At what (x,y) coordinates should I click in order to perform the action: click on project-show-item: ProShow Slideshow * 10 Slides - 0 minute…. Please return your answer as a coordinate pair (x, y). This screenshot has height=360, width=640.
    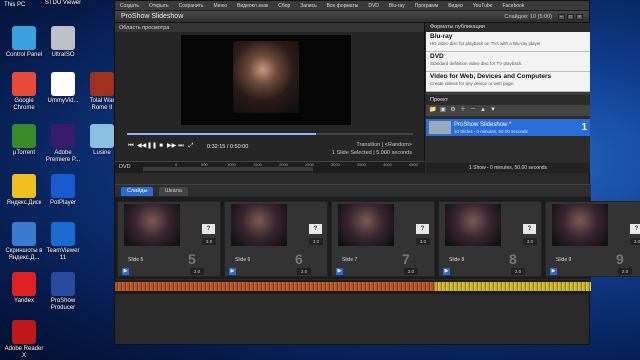
    Looking at the image, I should click on (508, 127).